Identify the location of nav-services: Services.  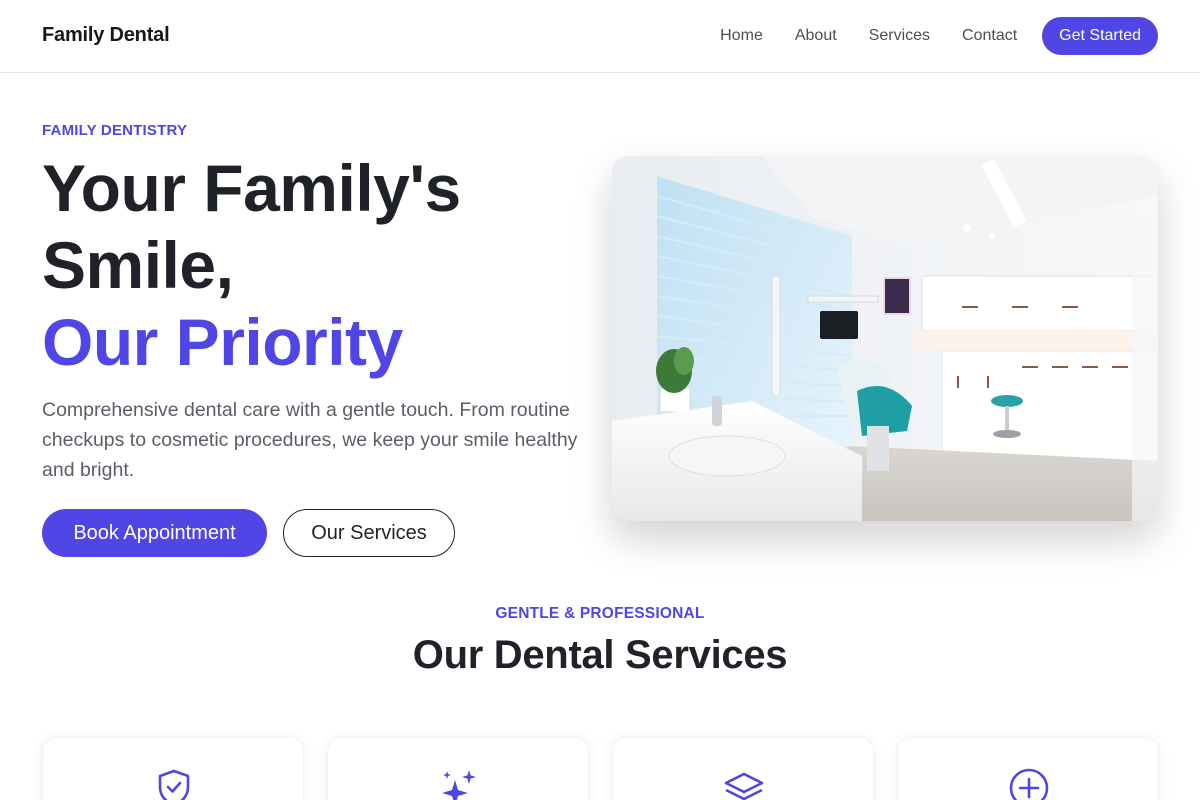
(899, 36).